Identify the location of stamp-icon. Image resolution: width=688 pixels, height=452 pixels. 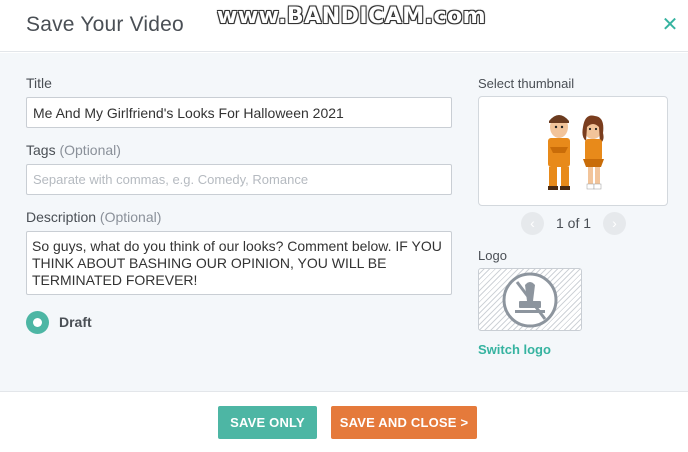
(530, 300).